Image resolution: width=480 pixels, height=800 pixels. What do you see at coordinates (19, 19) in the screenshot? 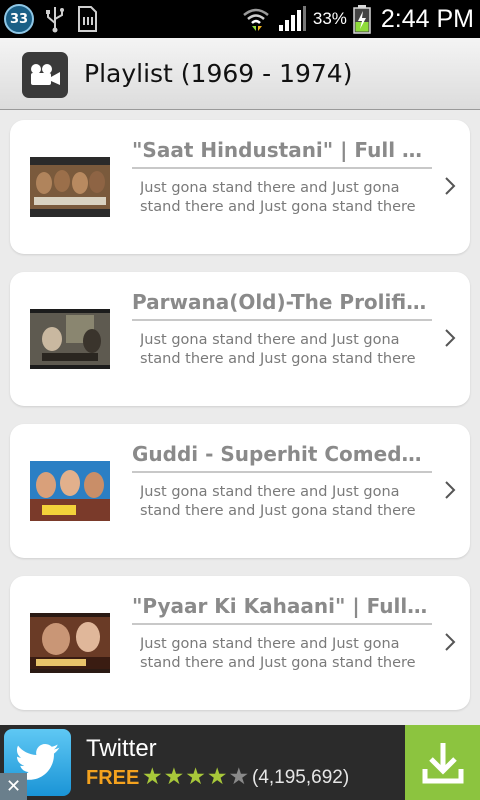
I see `notification-count-badge: 33` at bounding box center [19, 19].